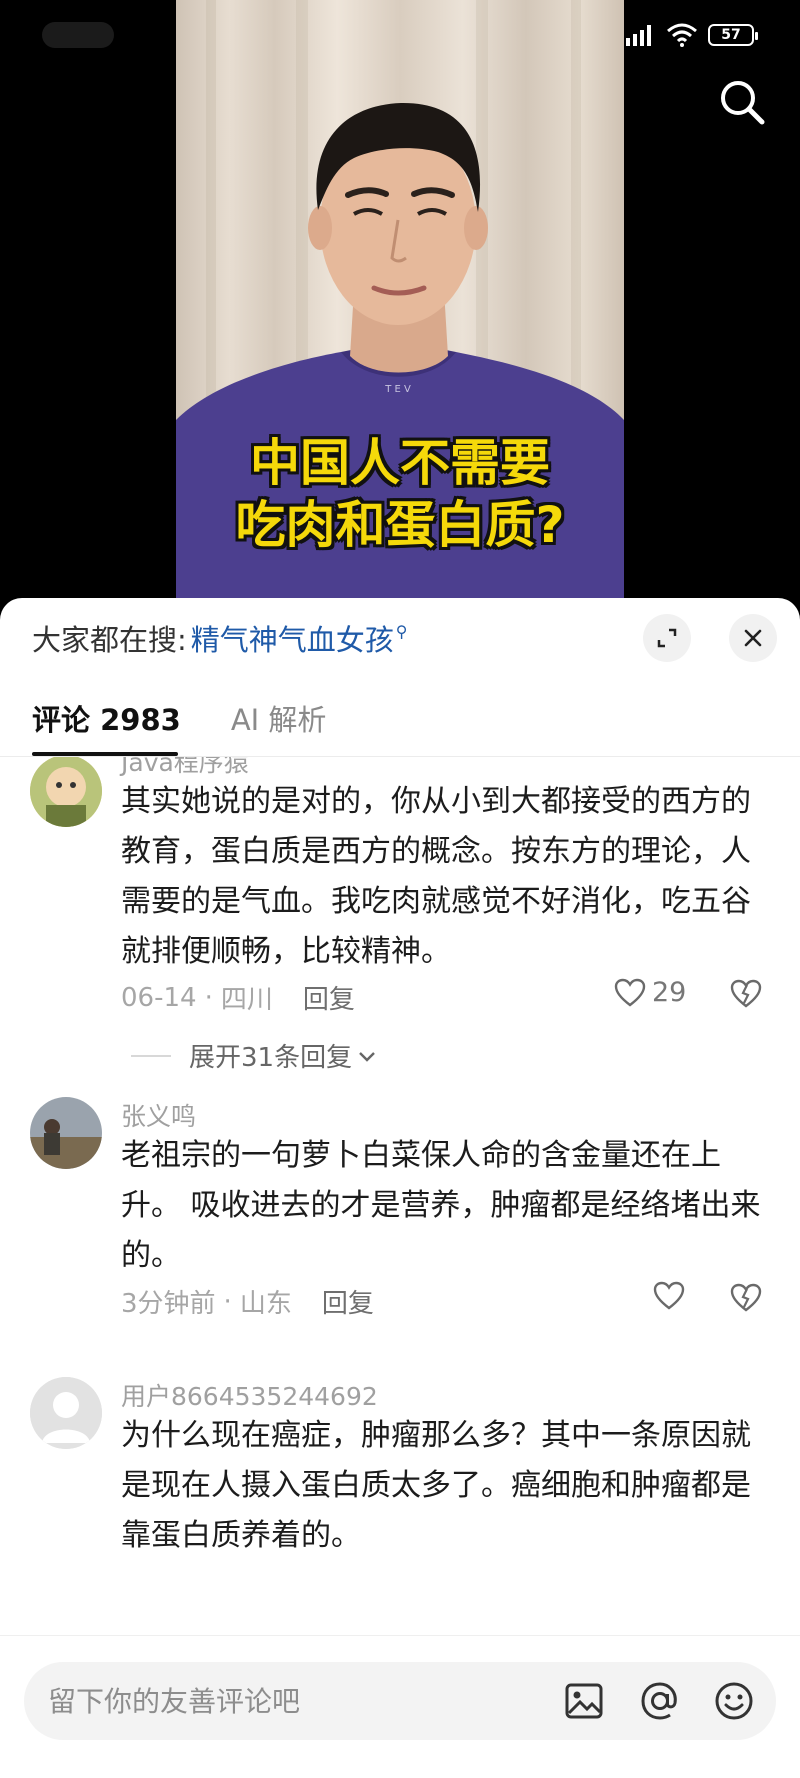  I want to click on close-button, so click(753, 638).